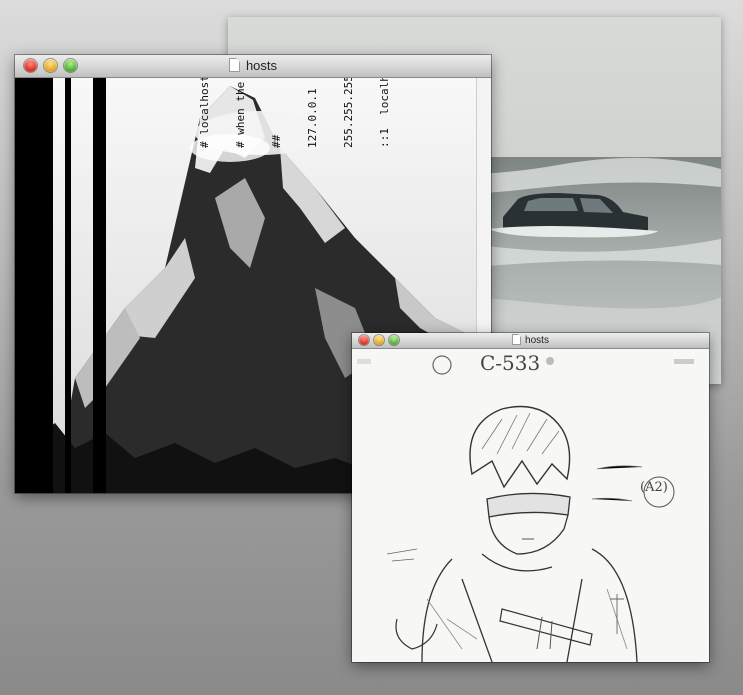 The height and width of the screenshot is (695, 743). Describe the element at coordinates (312, 113) in the screenshot. I see `hosts-line: 127.0.0.1 localhost` at that location.